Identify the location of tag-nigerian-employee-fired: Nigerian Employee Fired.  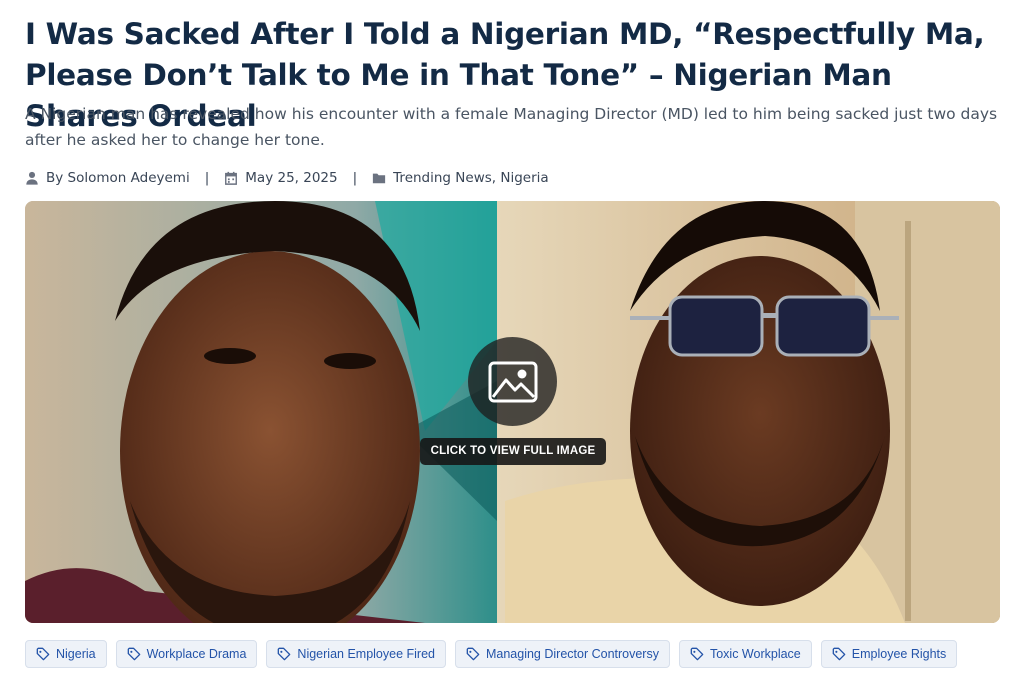
(356, 654).